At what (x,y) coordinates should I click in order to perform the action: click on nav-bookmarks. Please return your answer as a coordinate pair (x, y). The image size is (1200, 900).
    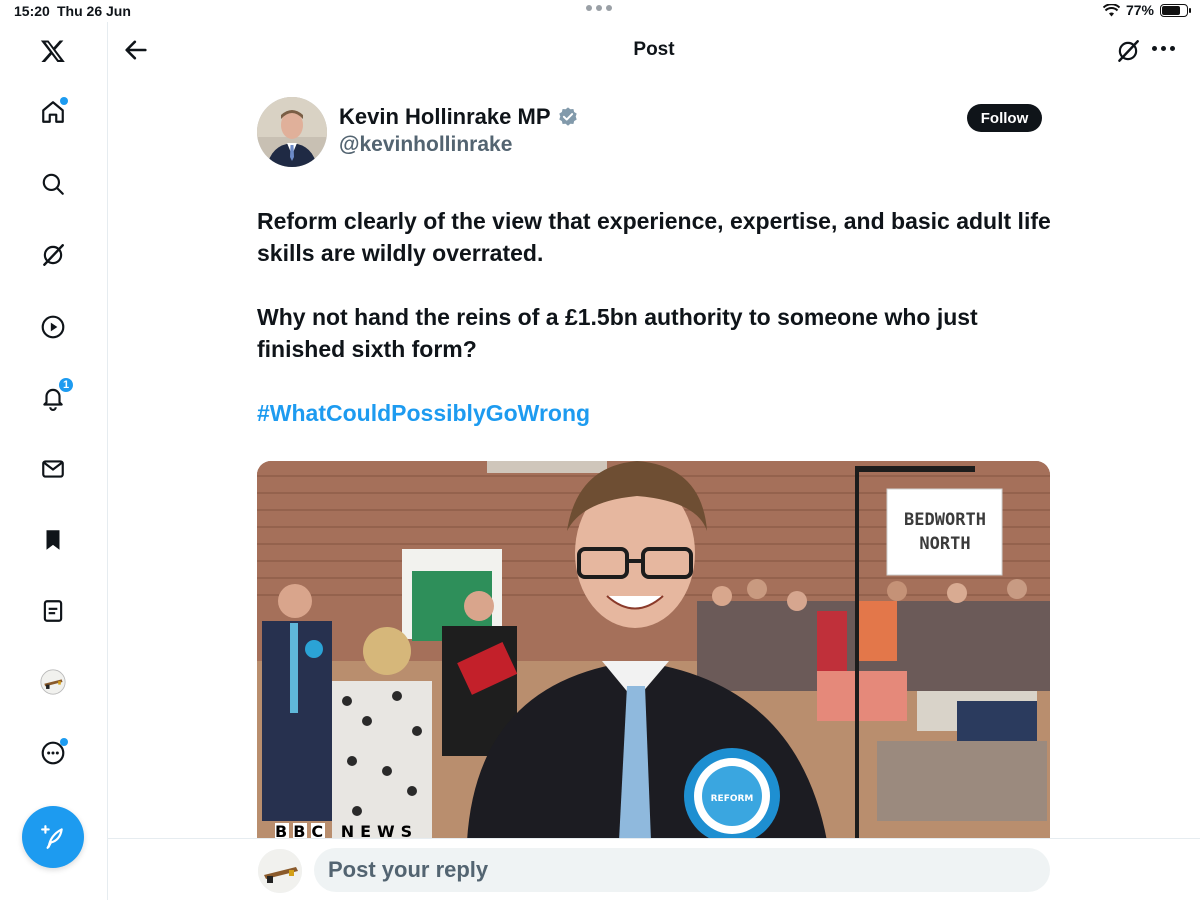
    Looking at the image, I should click on (53, 540).